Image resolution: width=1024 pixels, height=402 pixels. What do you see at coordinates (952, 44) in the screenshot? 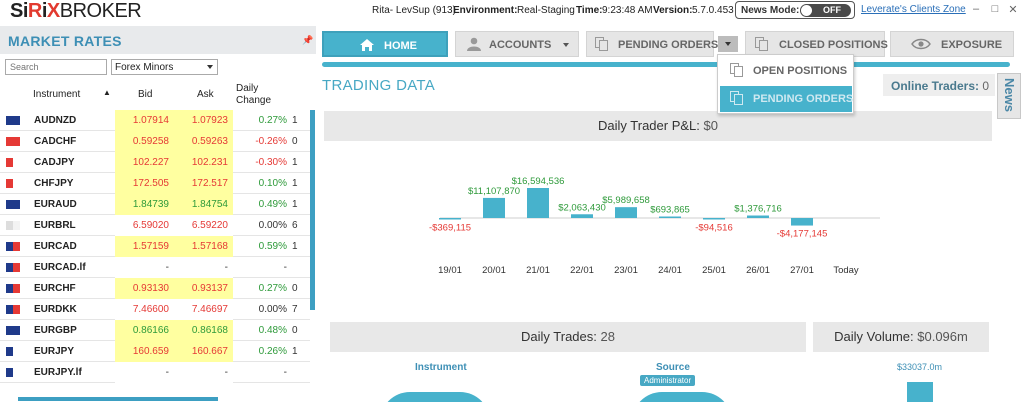
I see `tab-exposure: EXPOSURE` at bounding box center [952, 44].